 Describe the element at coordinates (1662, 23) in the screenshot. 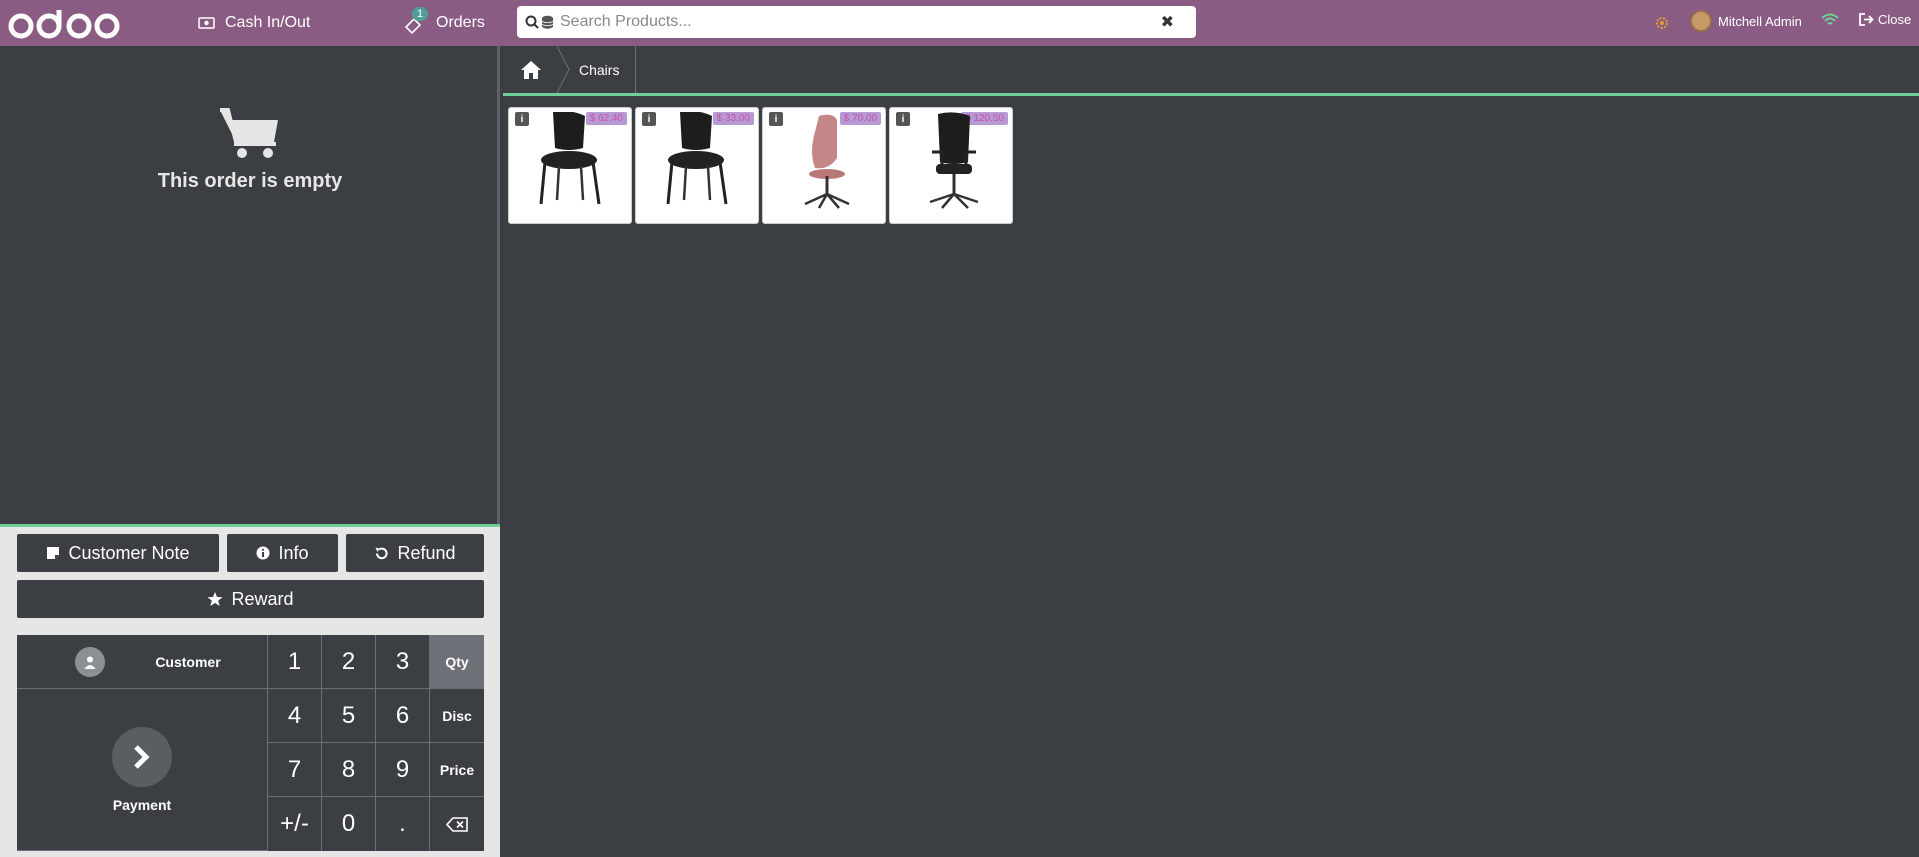

I see `sync-status-icon` at that location.